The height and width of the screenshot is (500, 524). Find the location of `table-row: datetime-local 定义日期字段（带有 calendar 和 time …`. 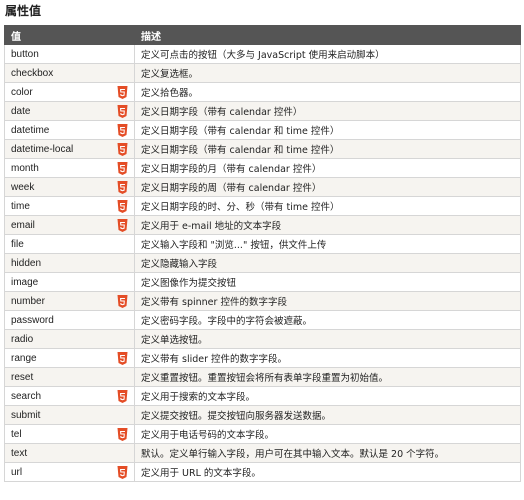

table-row: datetime-local 定义日期字段（带有 calendar 和 time … is located at coordinates (262, 149).